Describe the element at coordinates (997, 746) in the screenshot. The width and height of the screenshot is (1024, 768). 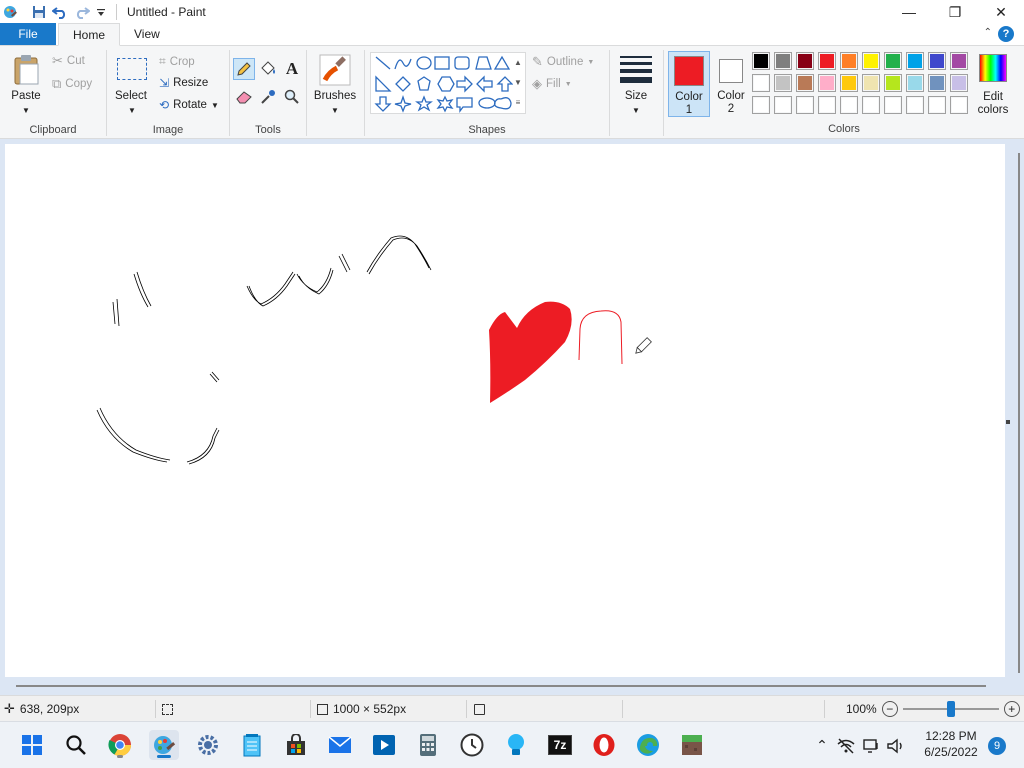
I see `notification-badge: 9` at that location.